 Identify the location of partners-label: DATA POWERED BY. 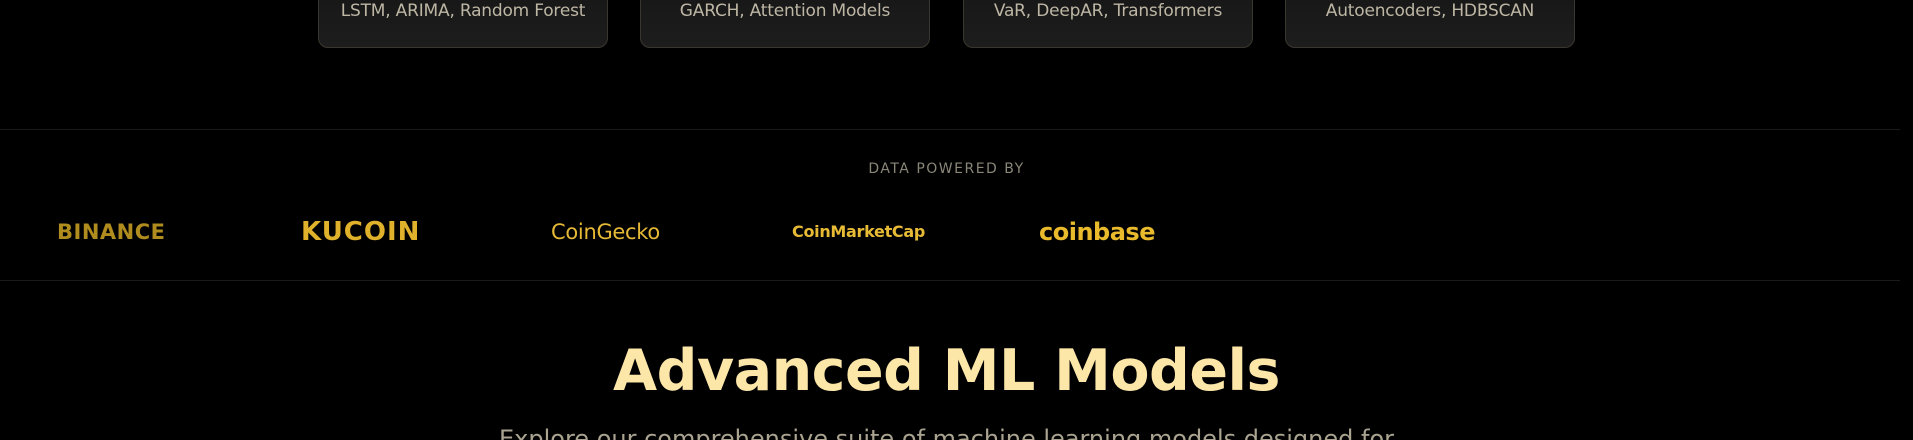
(946, 169).